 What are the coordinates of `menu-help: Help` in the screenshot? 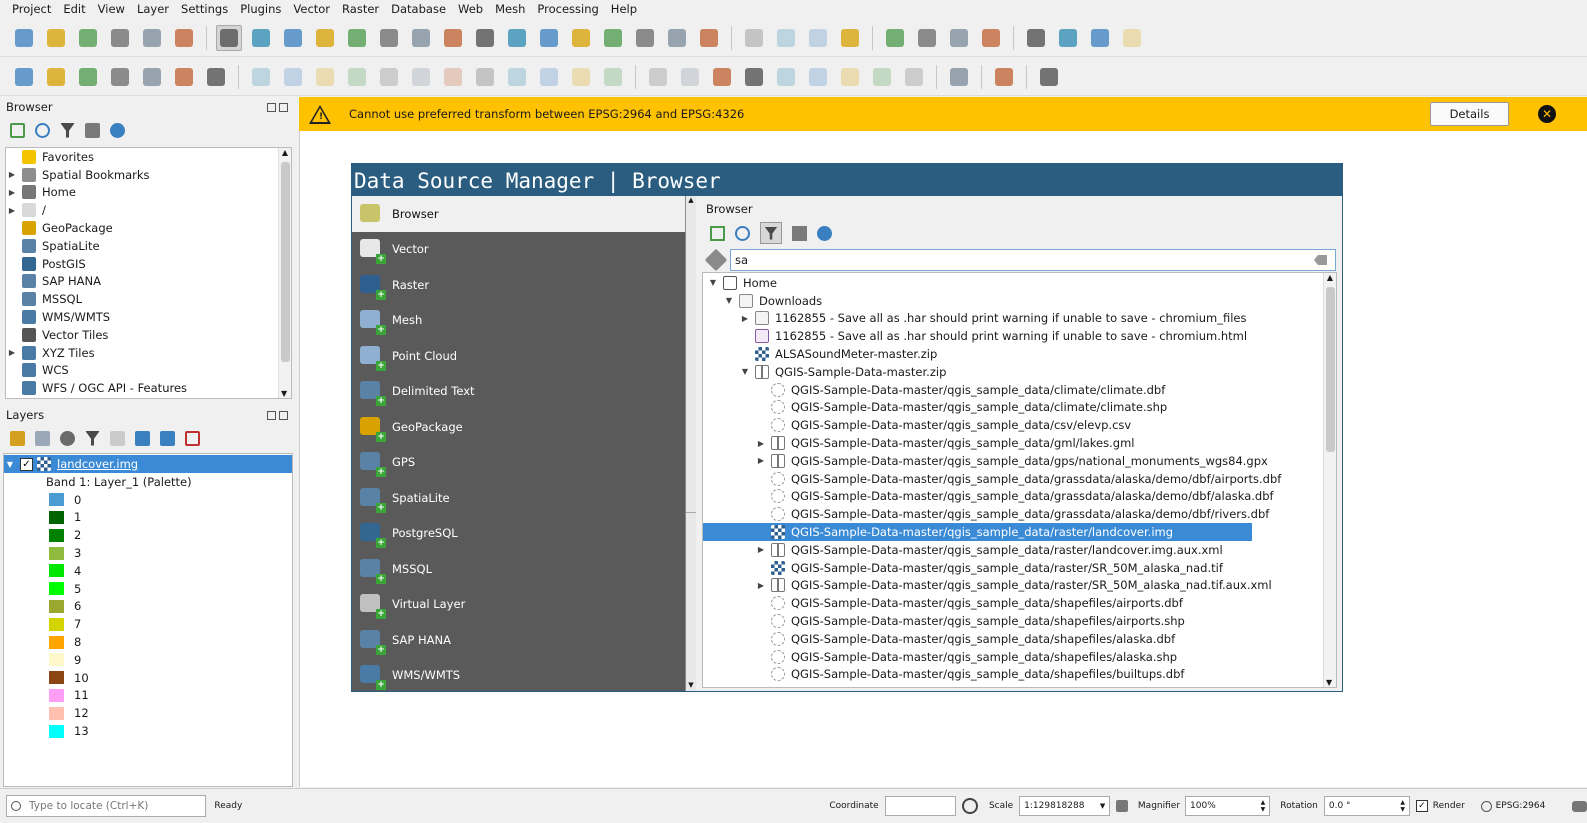 It's located at (624, 9).